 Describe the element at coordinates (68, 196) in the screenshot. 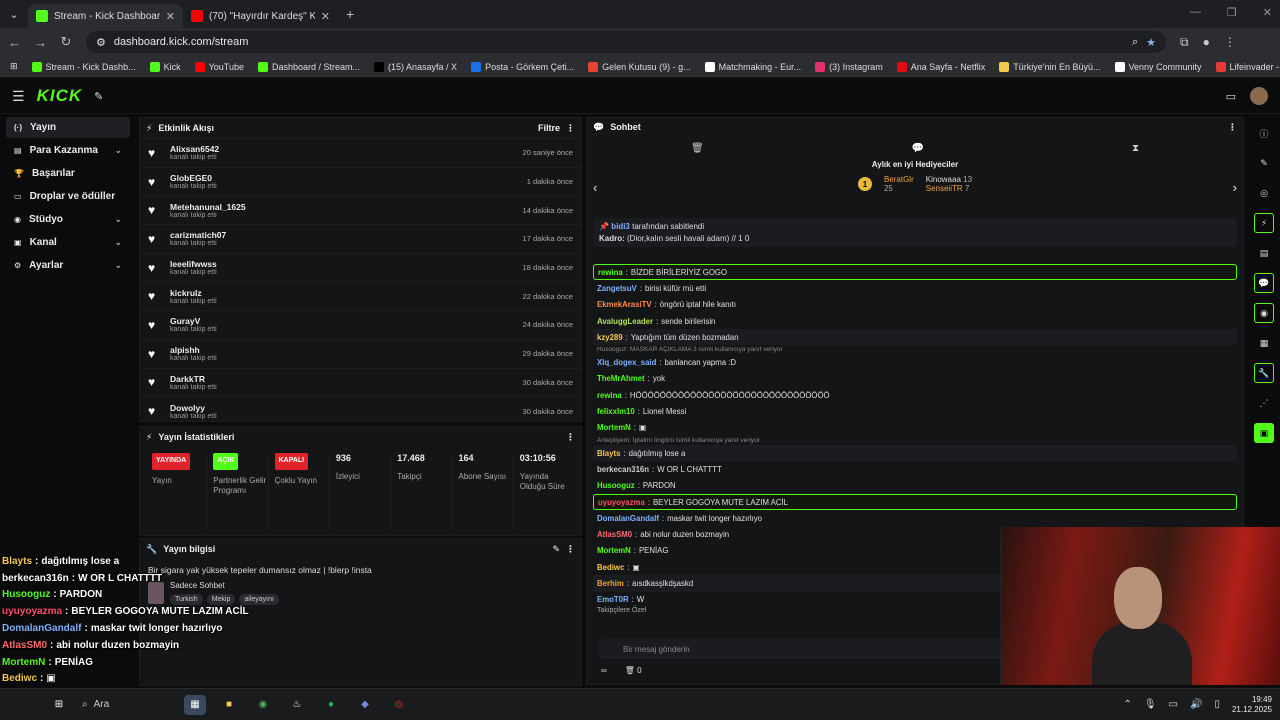

I see `sidebar-item: ▭ Droplar ve ödüller` at that location.